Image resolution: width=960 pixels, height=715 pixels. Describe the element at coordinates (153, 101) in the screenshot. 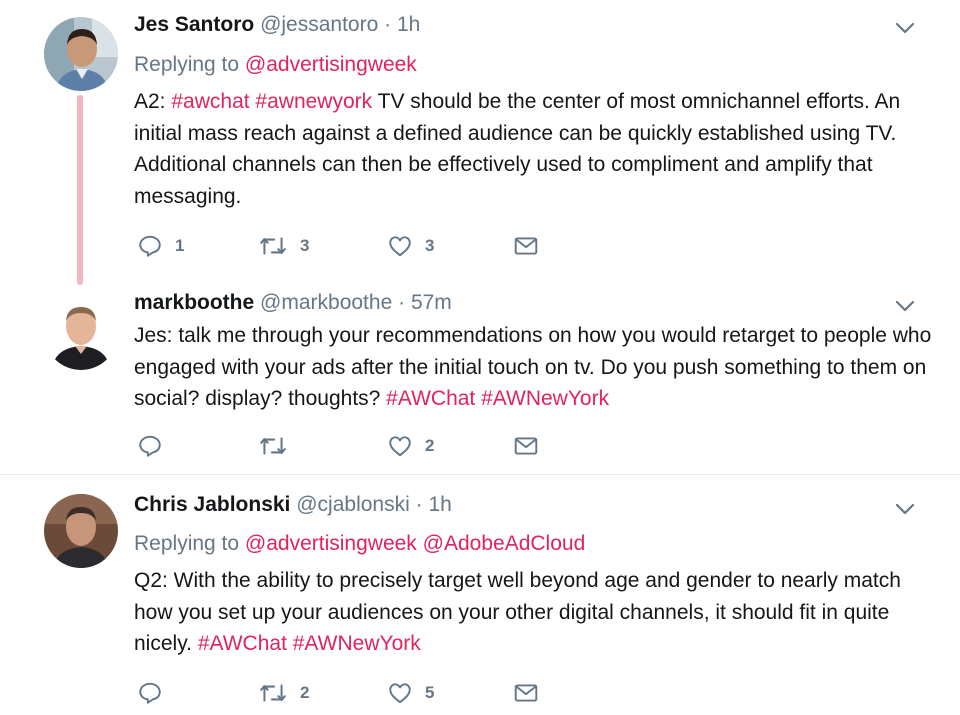

I see `text-segment: A2:` at that location.